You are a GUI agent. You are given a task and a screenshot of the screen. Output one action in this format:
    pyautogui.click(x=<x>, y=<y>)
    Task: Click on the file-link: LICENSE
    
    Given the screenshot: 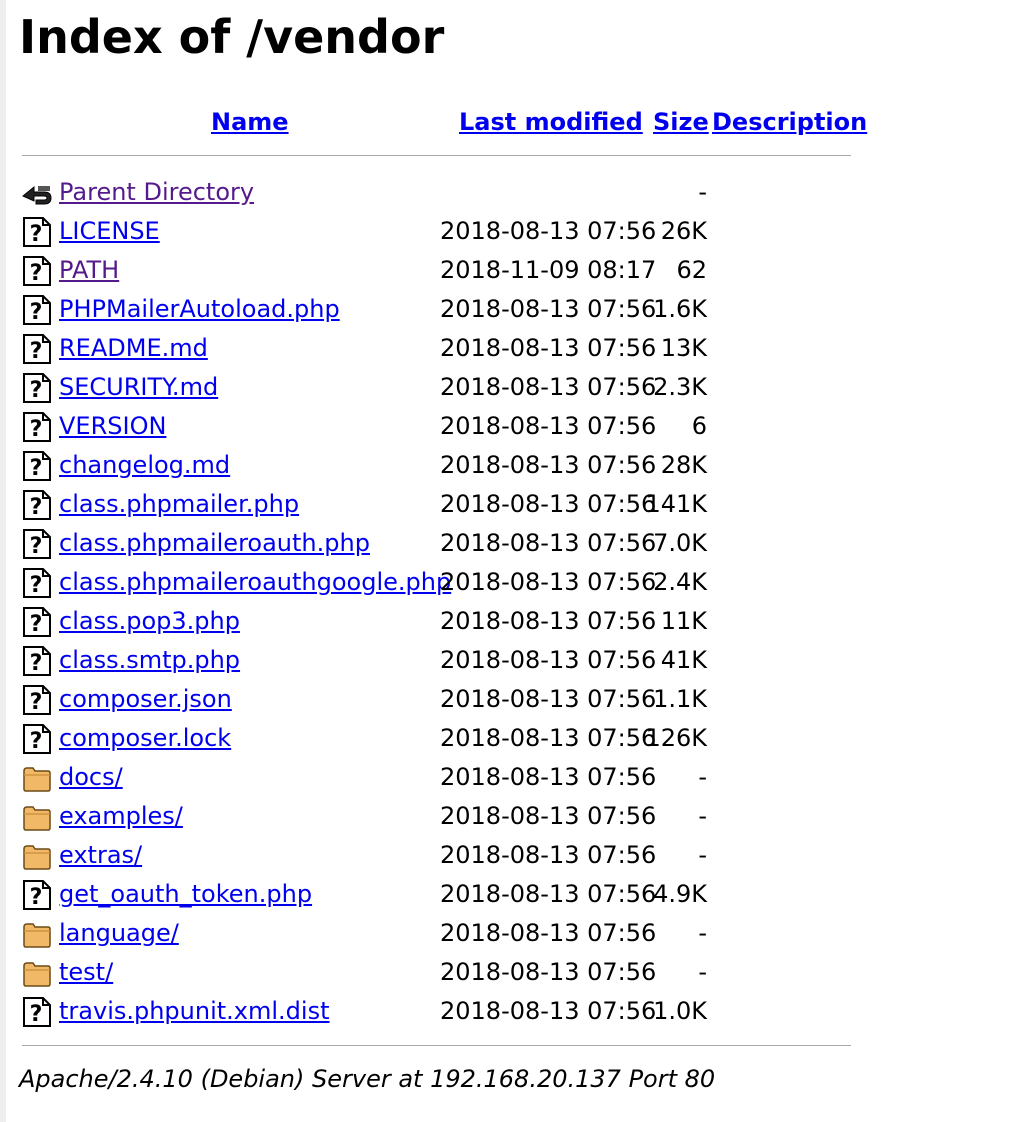 What is the action you would take?
    pyautogui.click(x=109, y=231)
    